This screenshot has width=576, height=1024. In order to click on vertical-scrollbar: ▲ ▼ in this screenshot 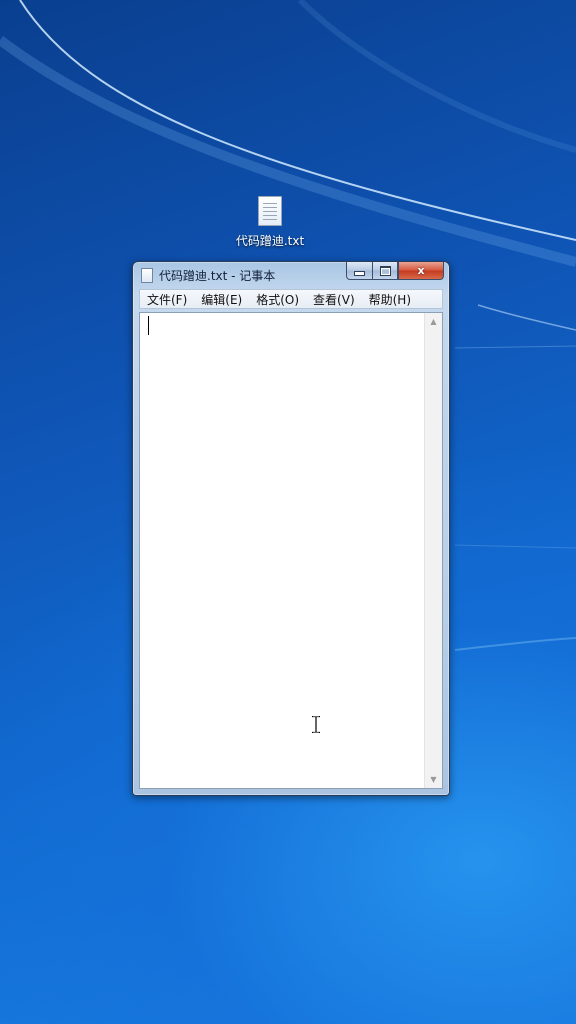, I will do `click(433, 550)`.